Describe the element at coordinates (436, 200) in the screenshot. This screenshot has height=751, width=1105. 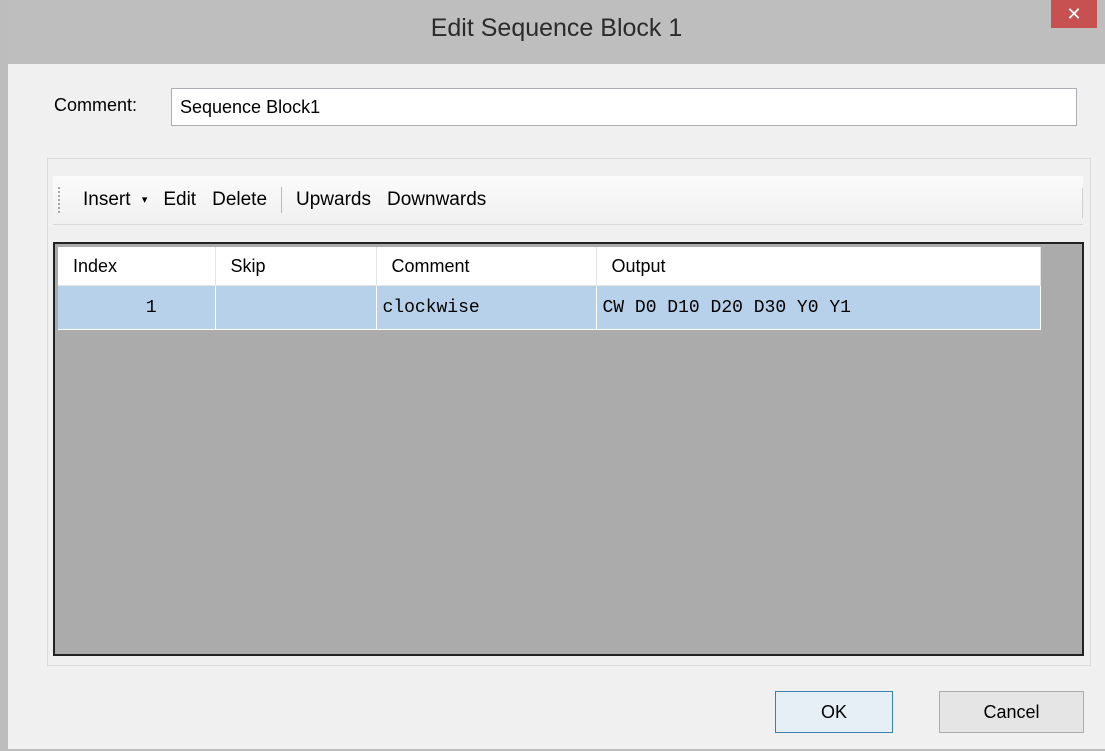
I see `downwards-button: Downwards` at that location.